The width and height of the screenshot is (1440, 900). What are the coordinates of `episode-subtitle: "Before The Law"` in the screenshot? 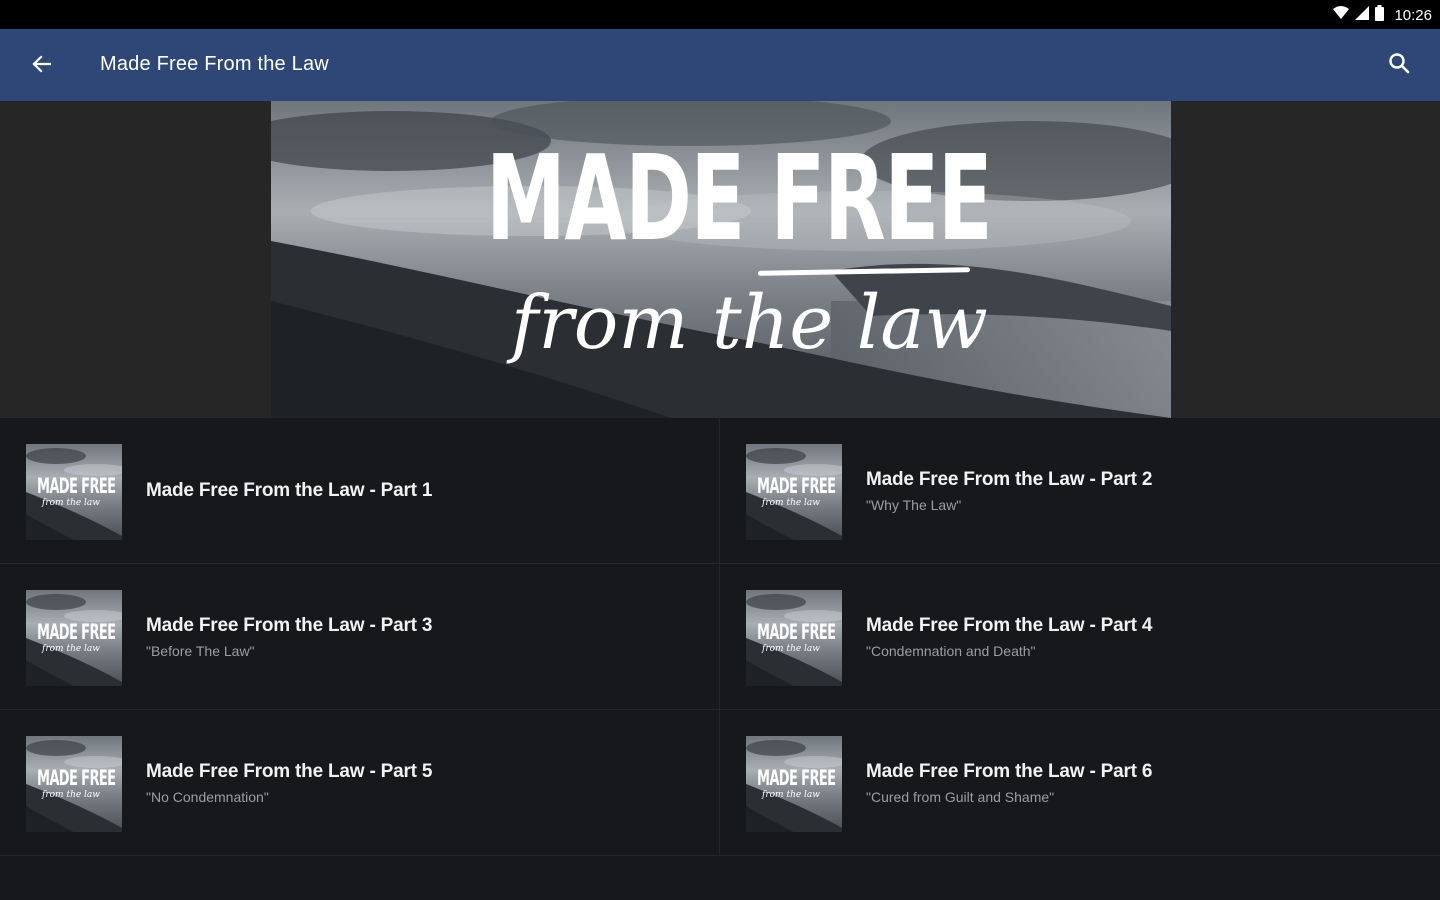 It's located at (200, 651).